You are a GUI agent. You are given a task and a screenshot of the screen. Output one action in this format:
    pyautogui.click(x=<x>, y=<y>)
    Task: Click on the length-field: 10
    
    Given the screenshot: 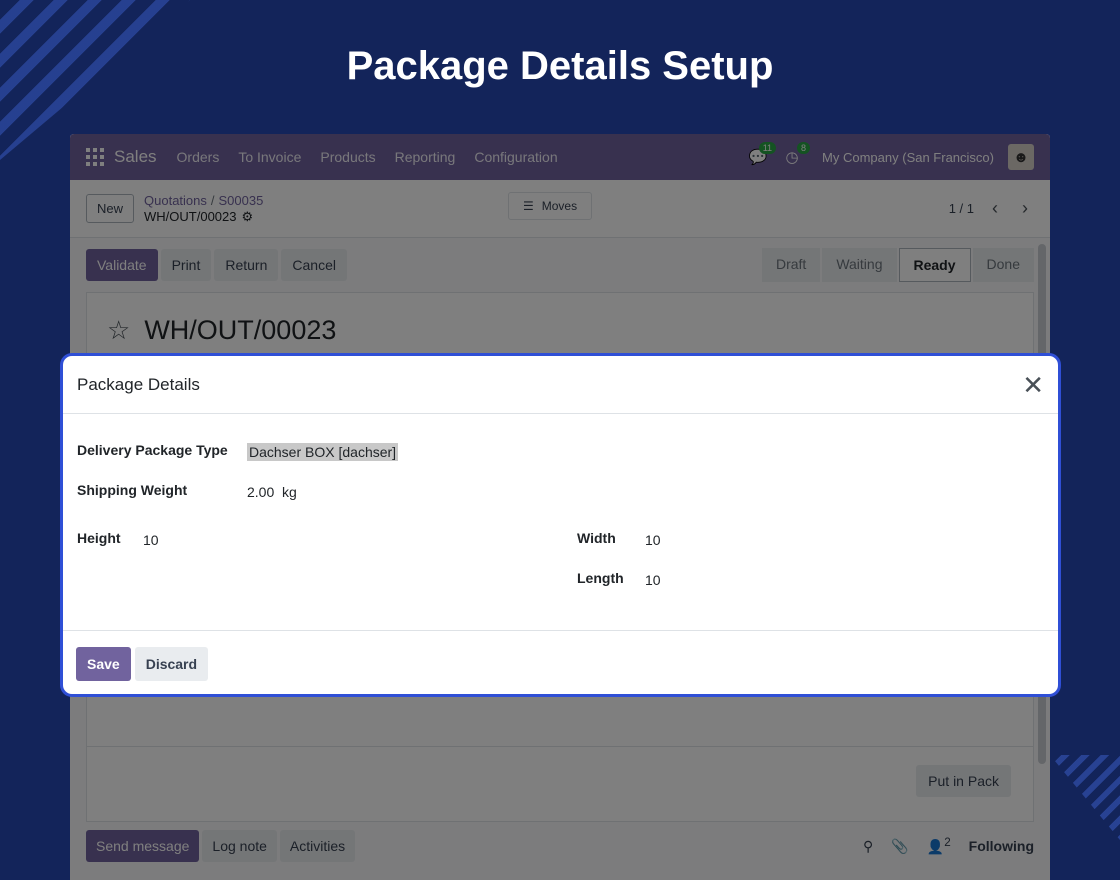 What is the action you would take?
    pyautogui.click(x=653, y=580)
    